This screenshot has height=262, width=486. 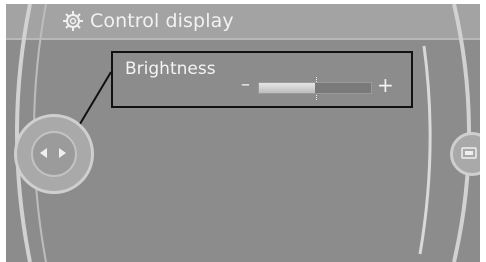 What do you see at coordinates (316, 79) in the screenshot?
I see `slider-center-mark-top` at bounding box center [316, 79].